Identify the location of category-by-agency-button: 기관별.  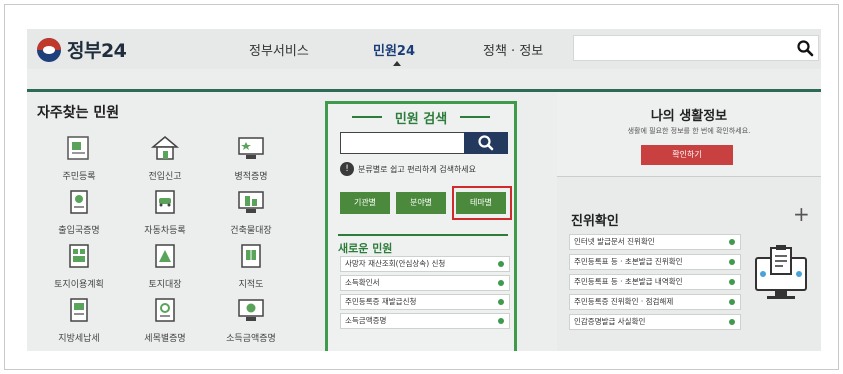
(365, 203).